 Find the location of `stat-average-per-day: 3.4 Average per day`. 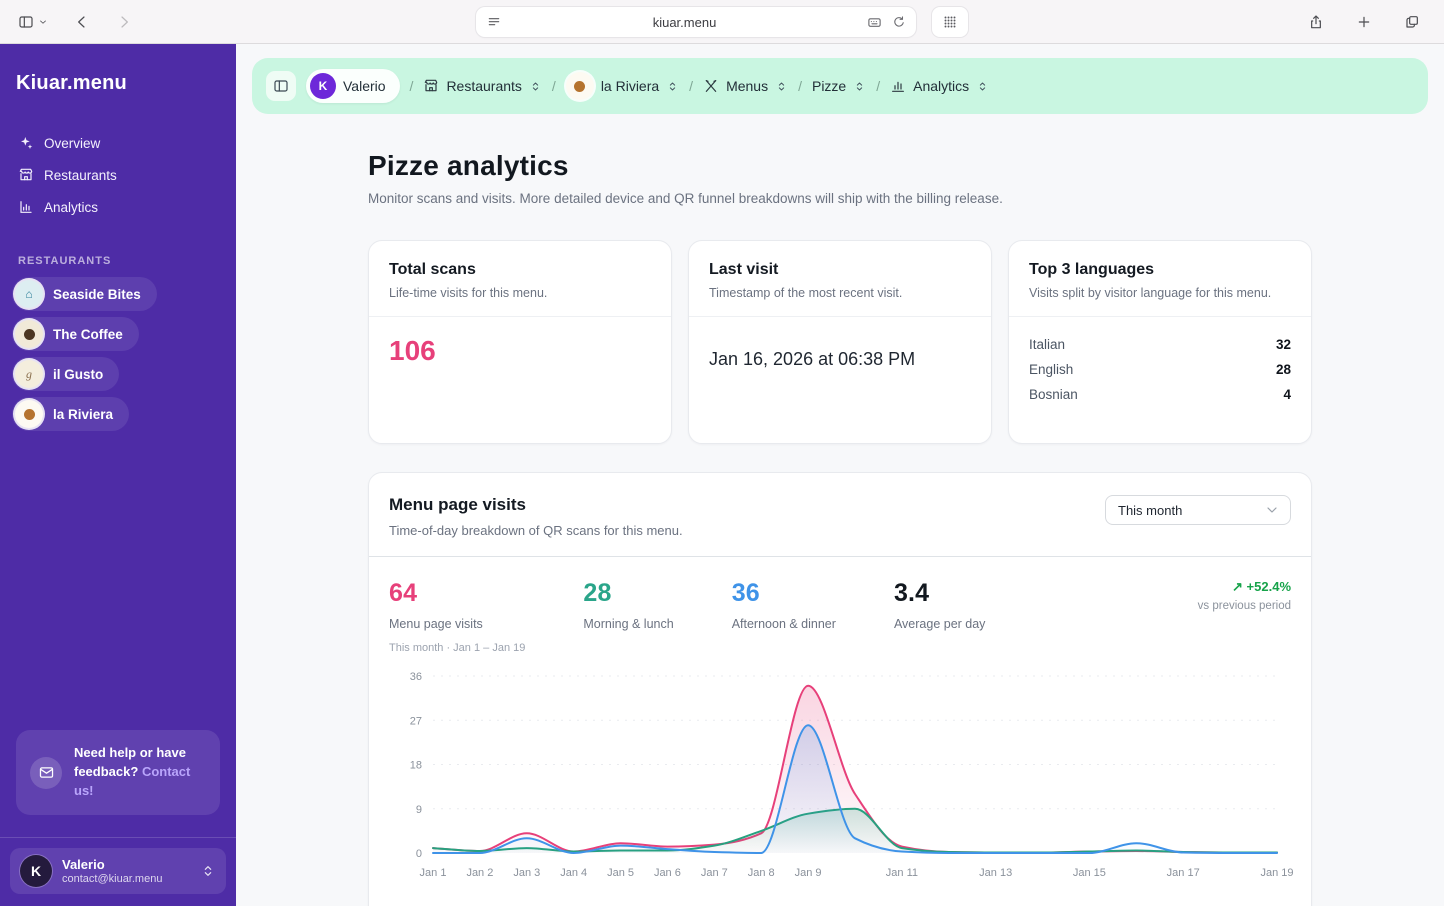

stat-average-per-day: 3.4 Average per day is located at coordinates (940, 616).